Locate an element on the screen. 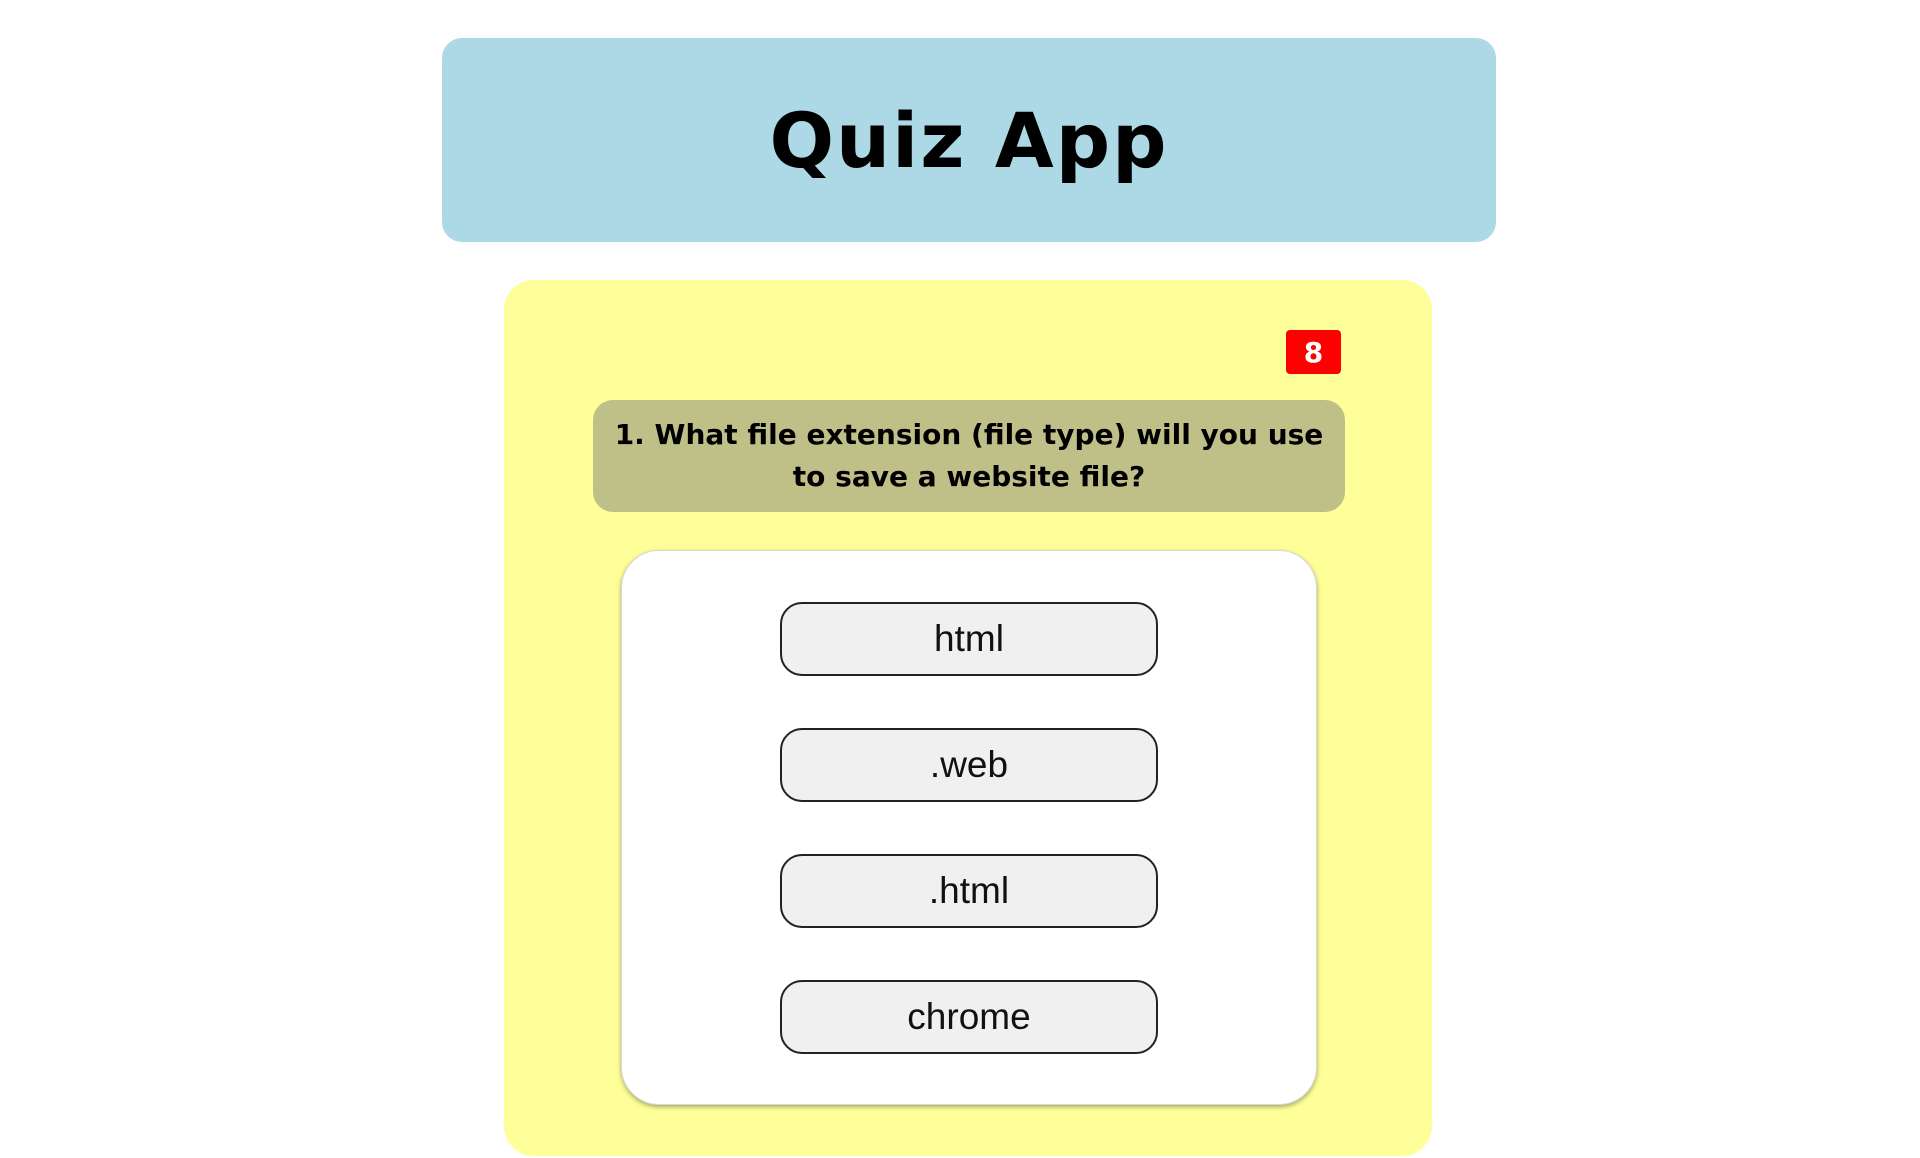 This screenshot has width=1920, height=1158. app-header: Quiz App is located at coordinates (969, 140).